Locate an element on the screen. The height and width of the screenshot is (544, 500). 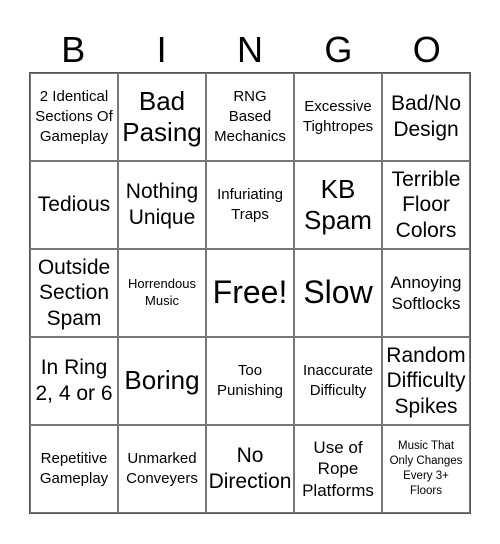
bingo-cell-text: RNG Based Mechanics is located at coordinates (250, 116).